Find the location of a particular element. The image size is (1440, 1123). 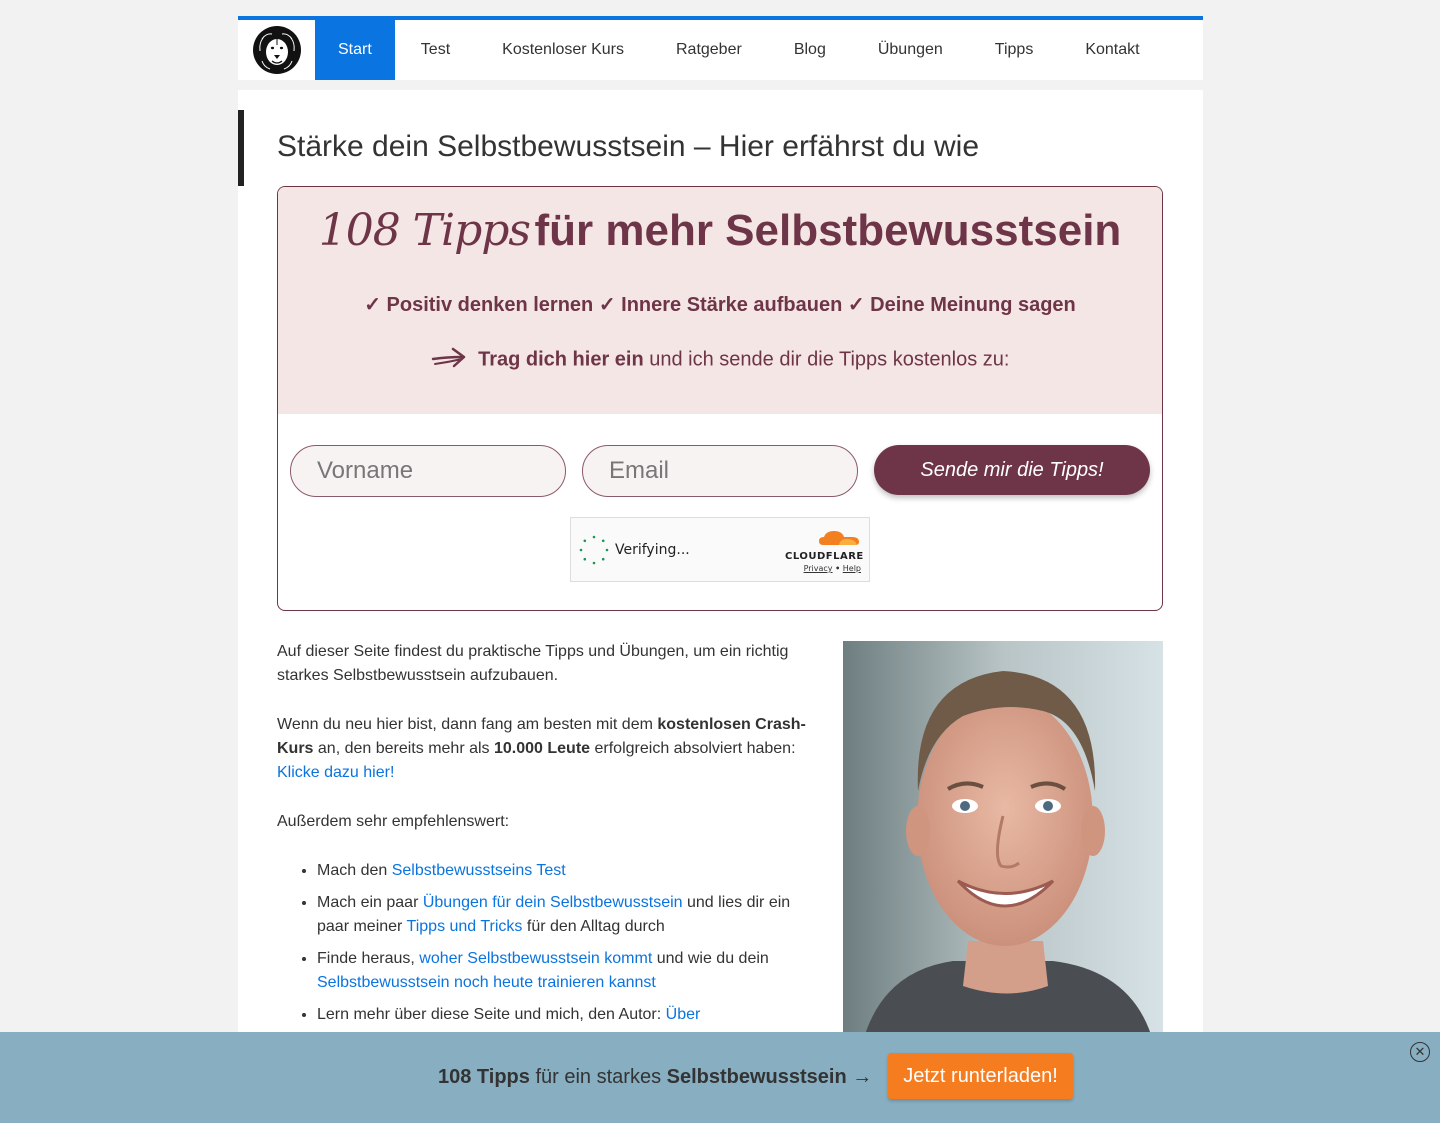

self-confidence-test-link: Selbstbewusstseins Test is located at coordinates (479, 870).